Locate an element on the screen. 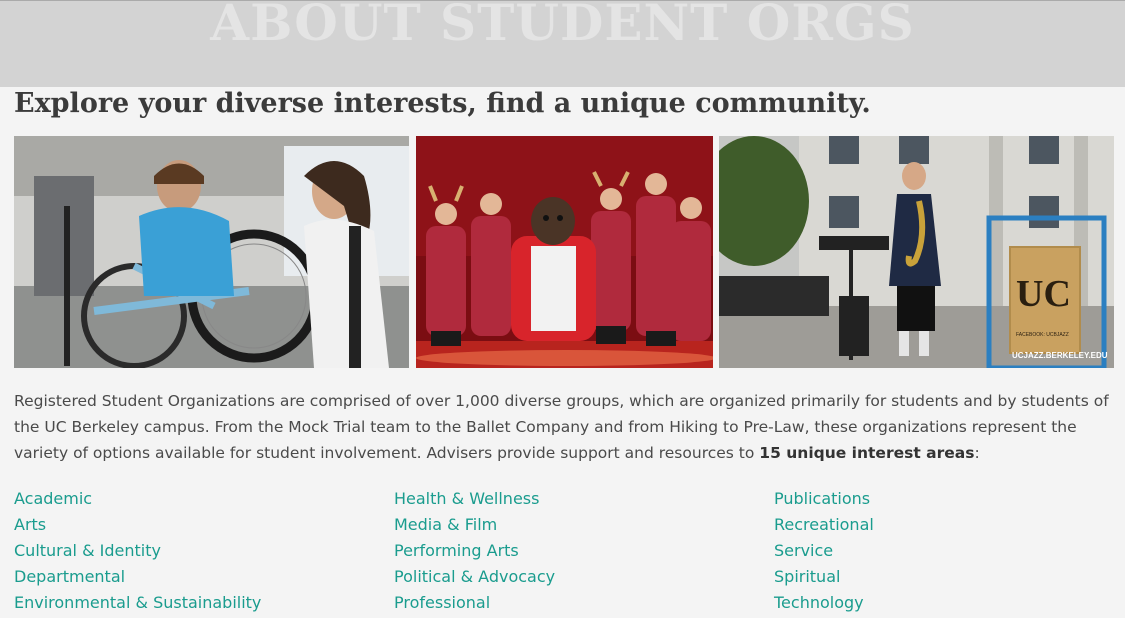 The image size is (1125, 618). interest-link-political-advocacy: Political & Advocacy is located at coordinates (574, 577).